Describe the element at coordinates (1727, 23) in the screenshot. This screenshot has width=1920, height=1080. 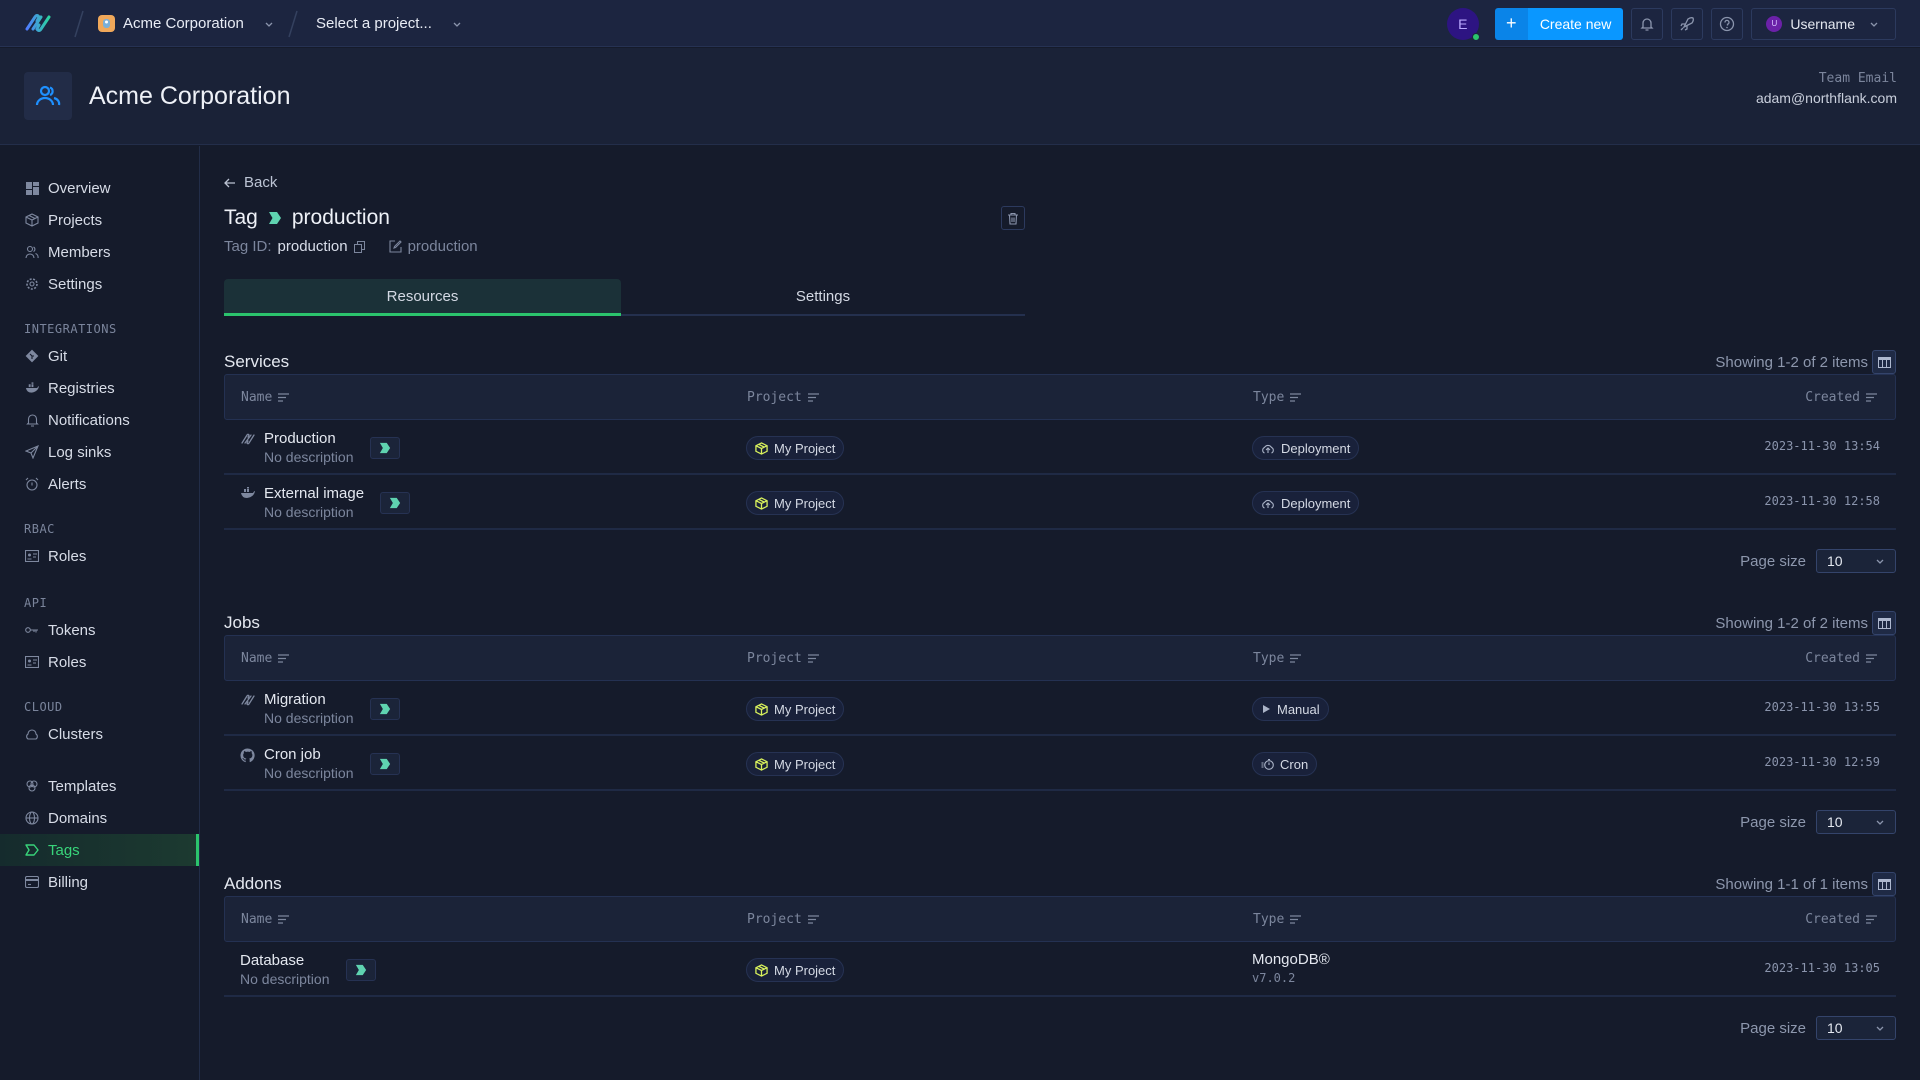
I see `help-button` at that location.